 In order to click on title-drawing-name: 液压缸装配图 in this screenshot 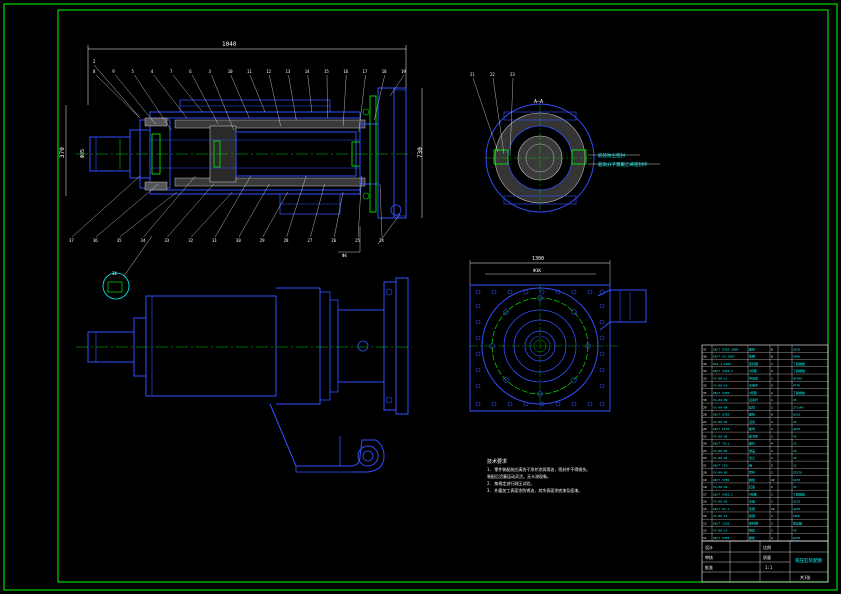, I will do `click(808, 560)`.